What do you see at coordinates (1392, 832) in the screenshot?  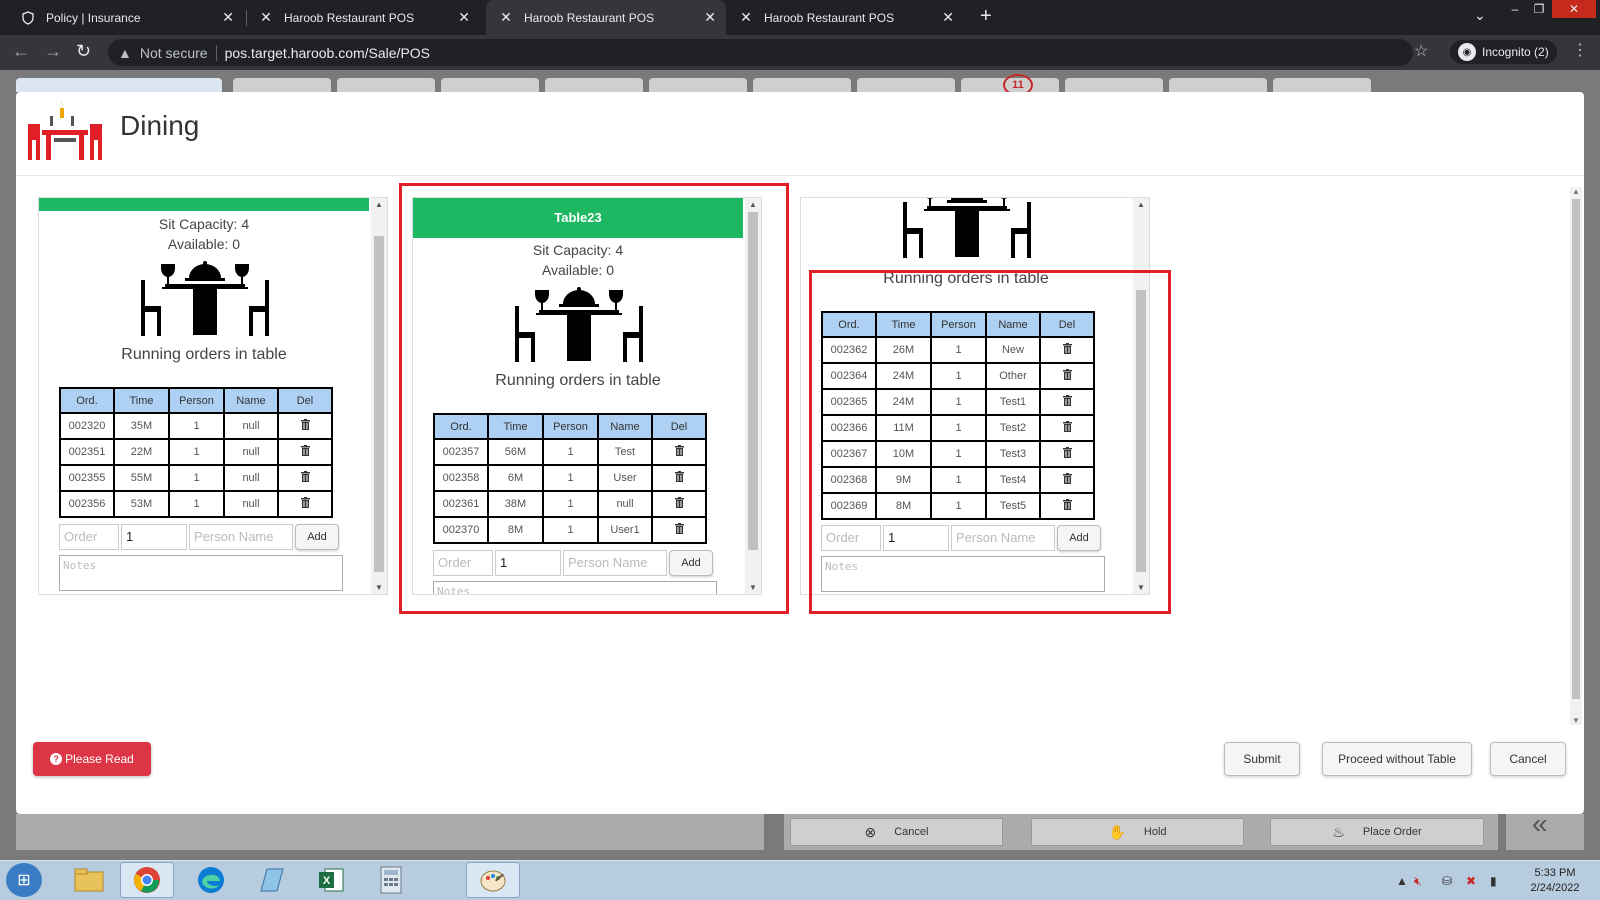 I see `bg-place-order-label: Place Order` at bounding box center [1392, 832].